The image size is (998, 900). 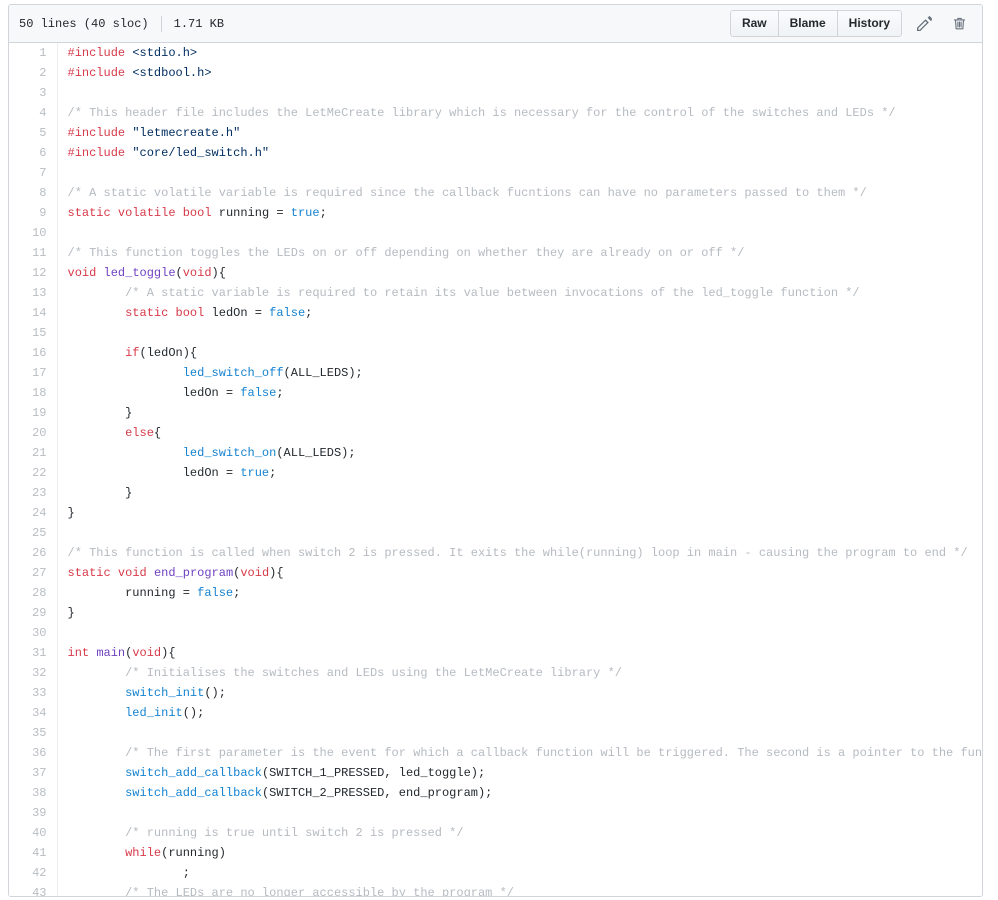 What do you see at coordinates (519, 73) in the screenshot?
I see `code-line-content: #include <stdbool.h>` at bounding box center [519, 73].